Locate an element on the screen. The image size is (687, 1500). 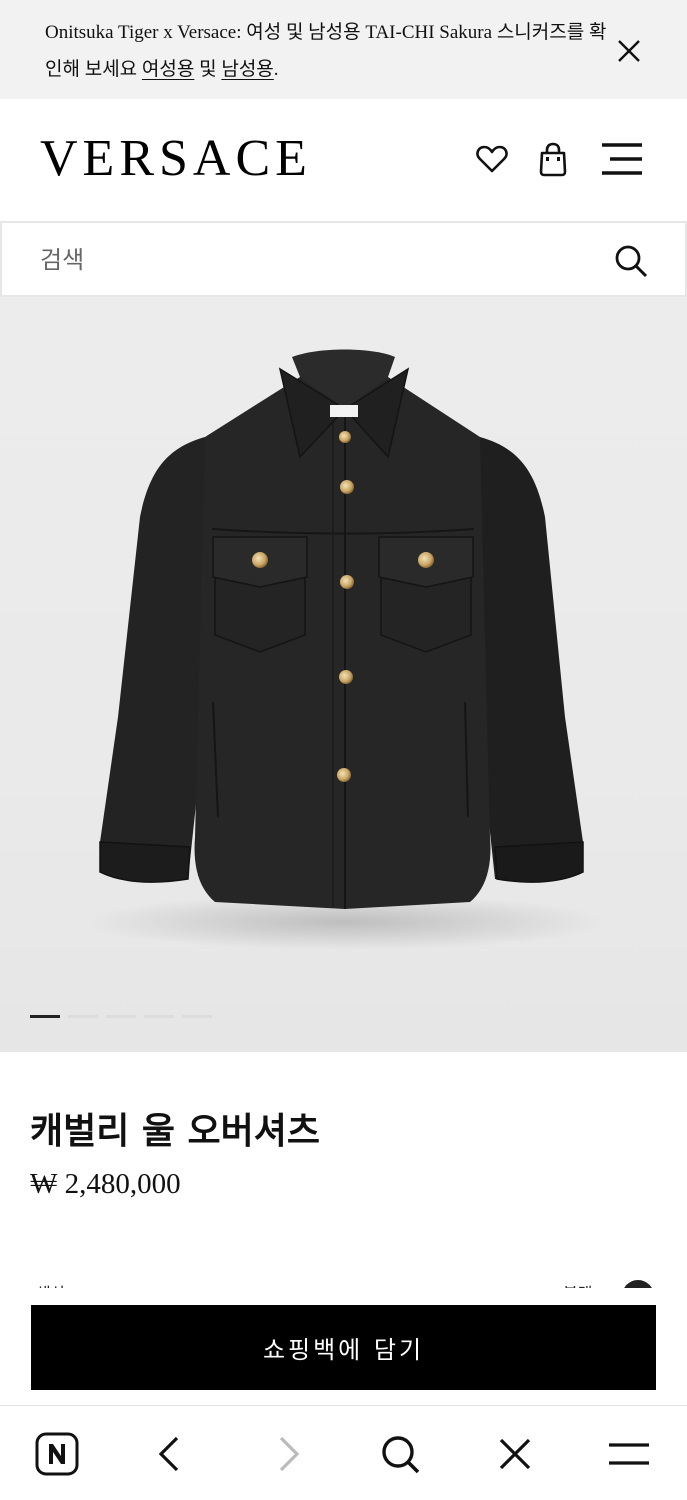
banner-connector: 및 is located at coordinates (208, 69).